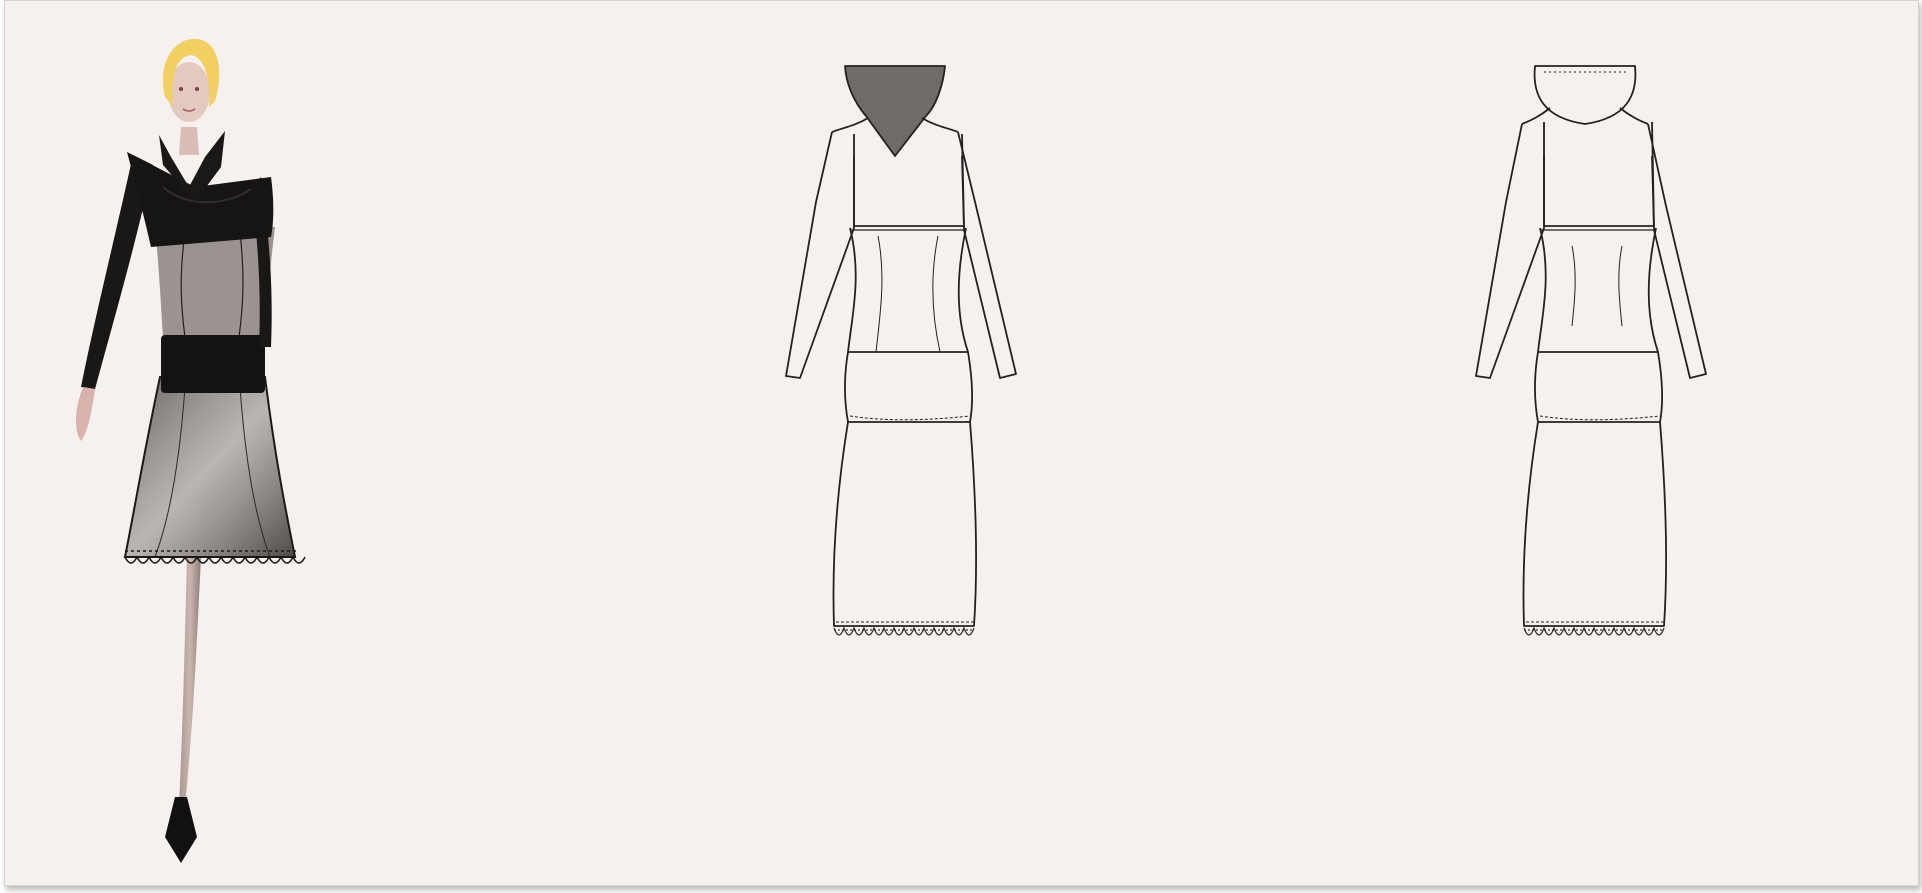  What do you see at coordinates (190, 682) in the screenshot?
I see `leg` at bounding box center [190, 682].